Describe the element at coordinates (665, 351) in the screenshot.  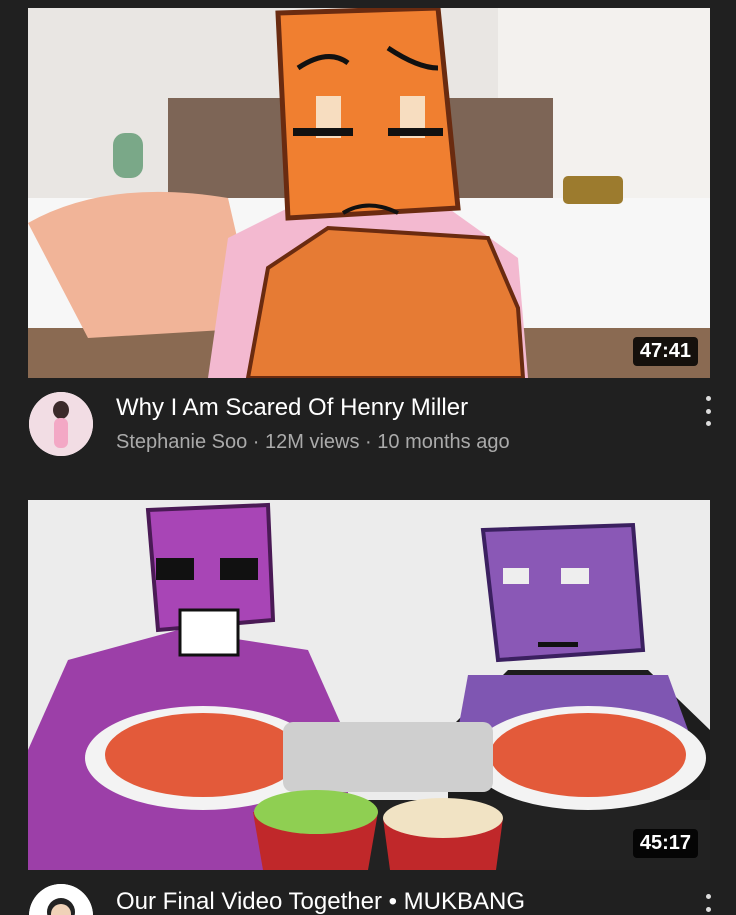
I see `video-duration: 47:41` at that location.